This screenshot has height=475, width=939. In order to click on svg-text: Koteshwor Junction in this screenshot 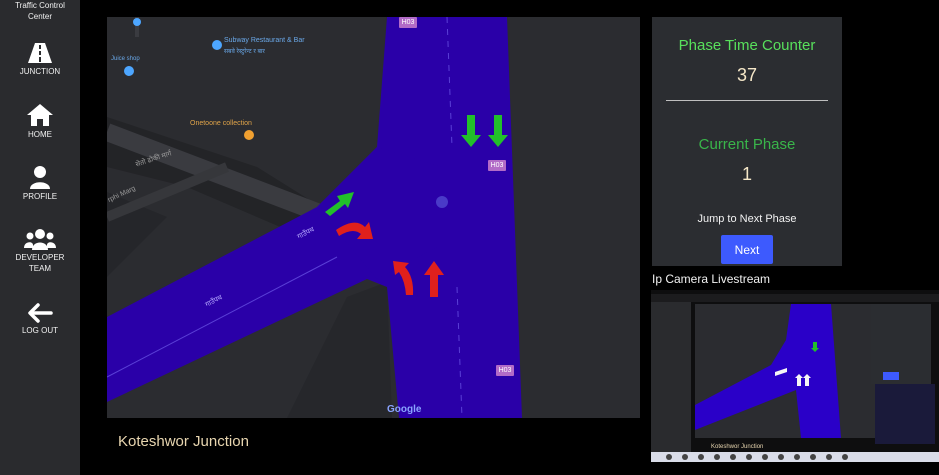, I will do `click(737, 447)`.